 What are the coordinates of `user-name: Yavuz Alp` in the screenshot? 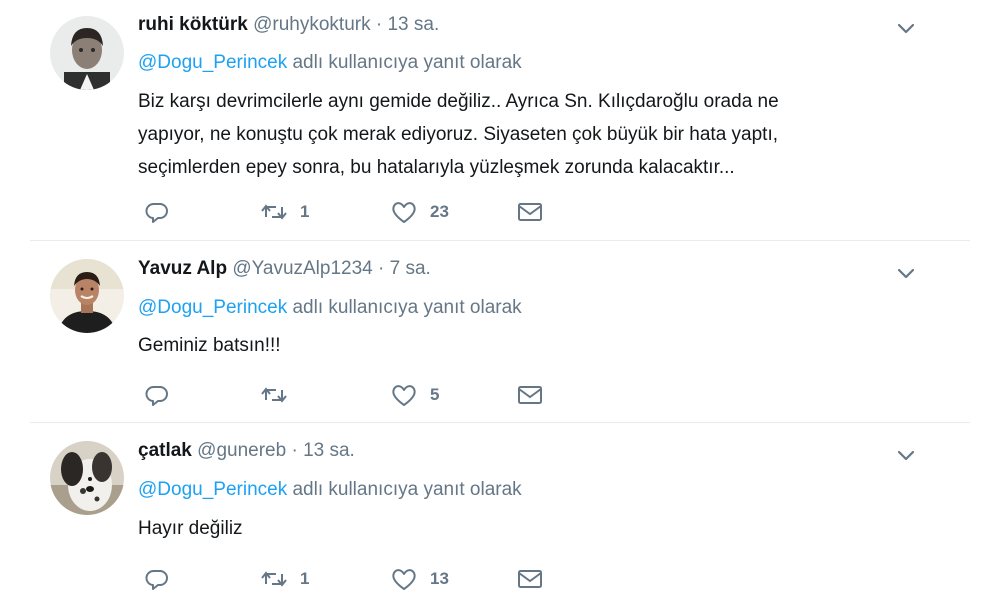 It's located at (182, 268).